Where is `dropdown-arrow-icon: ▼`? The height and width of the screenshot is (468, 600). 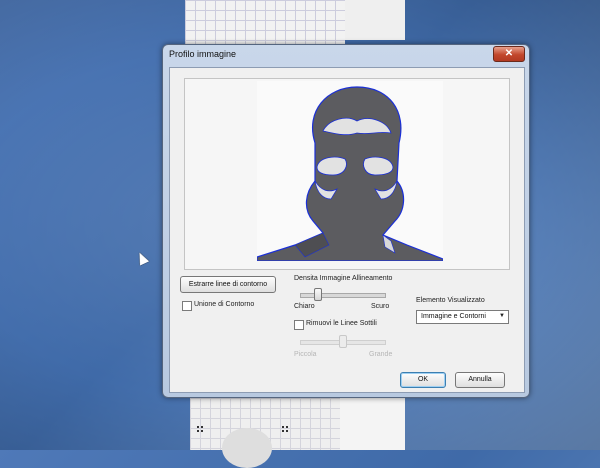 dropdown-arrow-icon: ▼ is located at coordinates (502, 316).